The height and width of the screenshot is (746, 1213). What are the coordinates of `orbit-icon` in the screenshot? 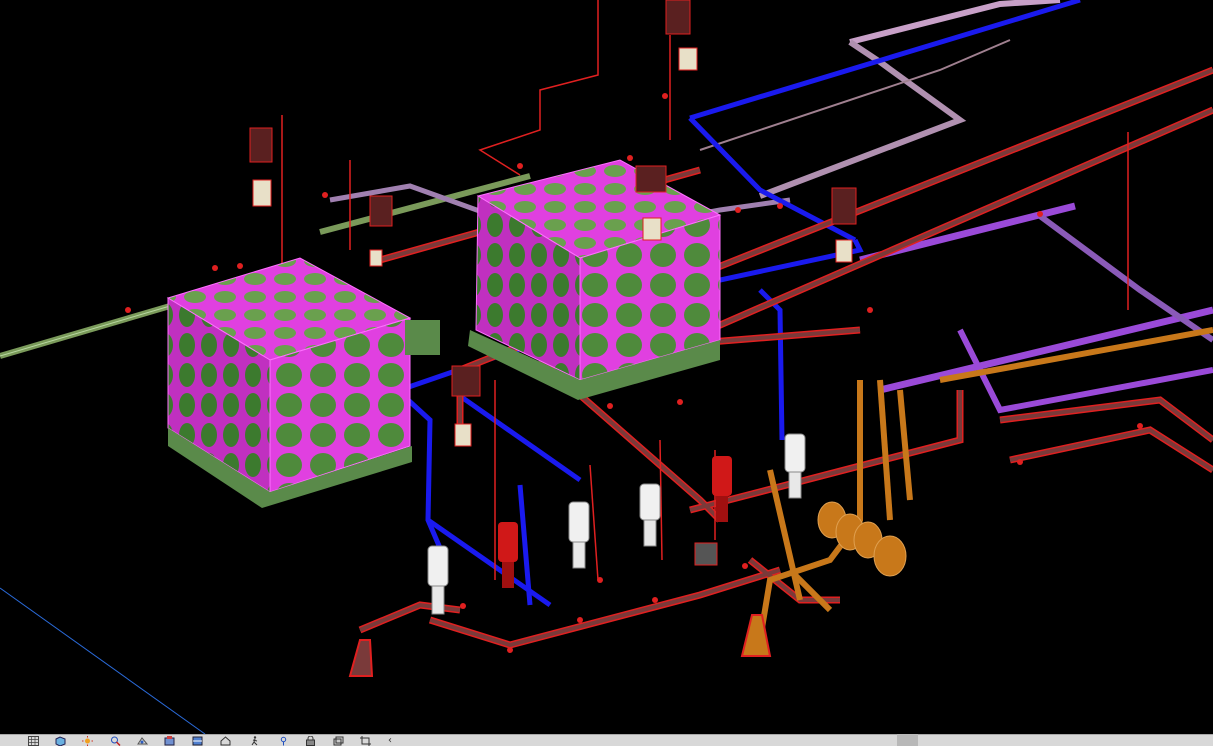 It's located at (142, 741).